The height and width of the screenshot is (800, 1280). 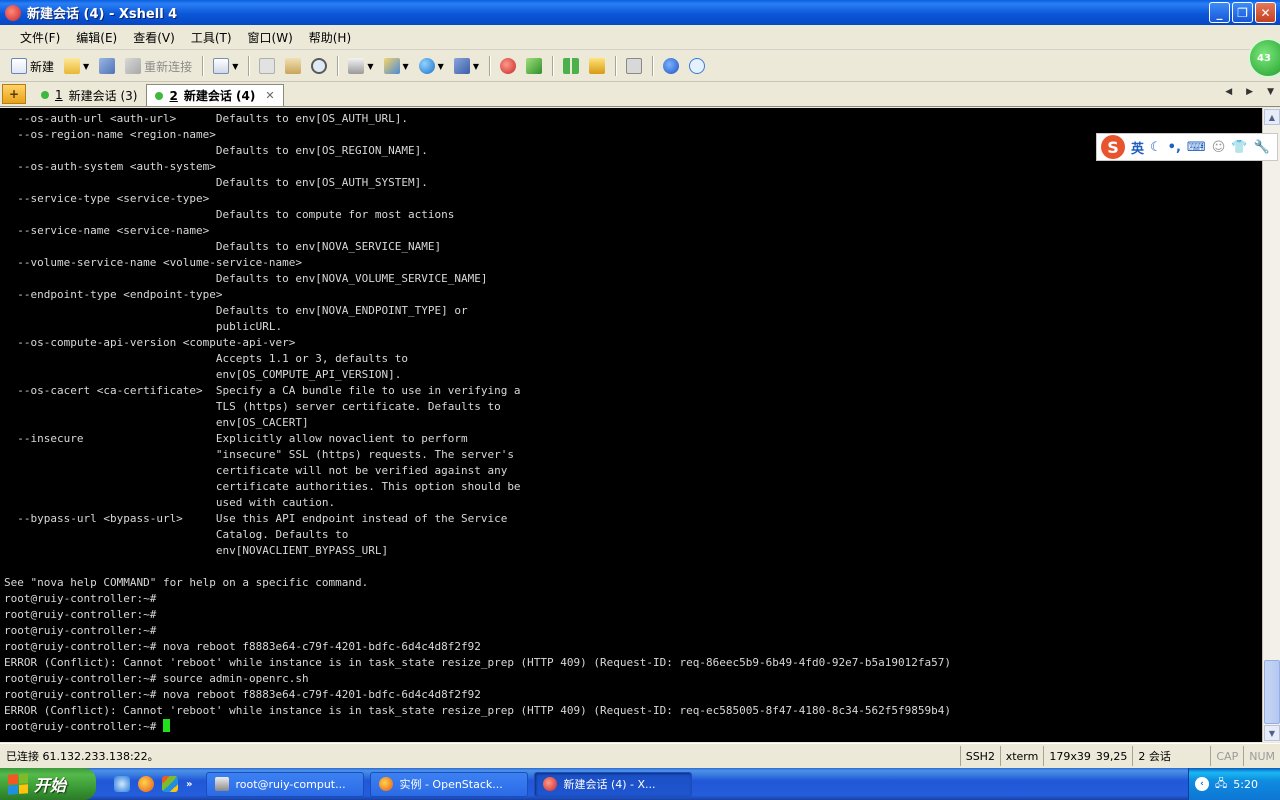 What do you see at coordinates (32, 66) in the screenshot?
I see `new-session-button: 新建` at bounding box center [32, 66].